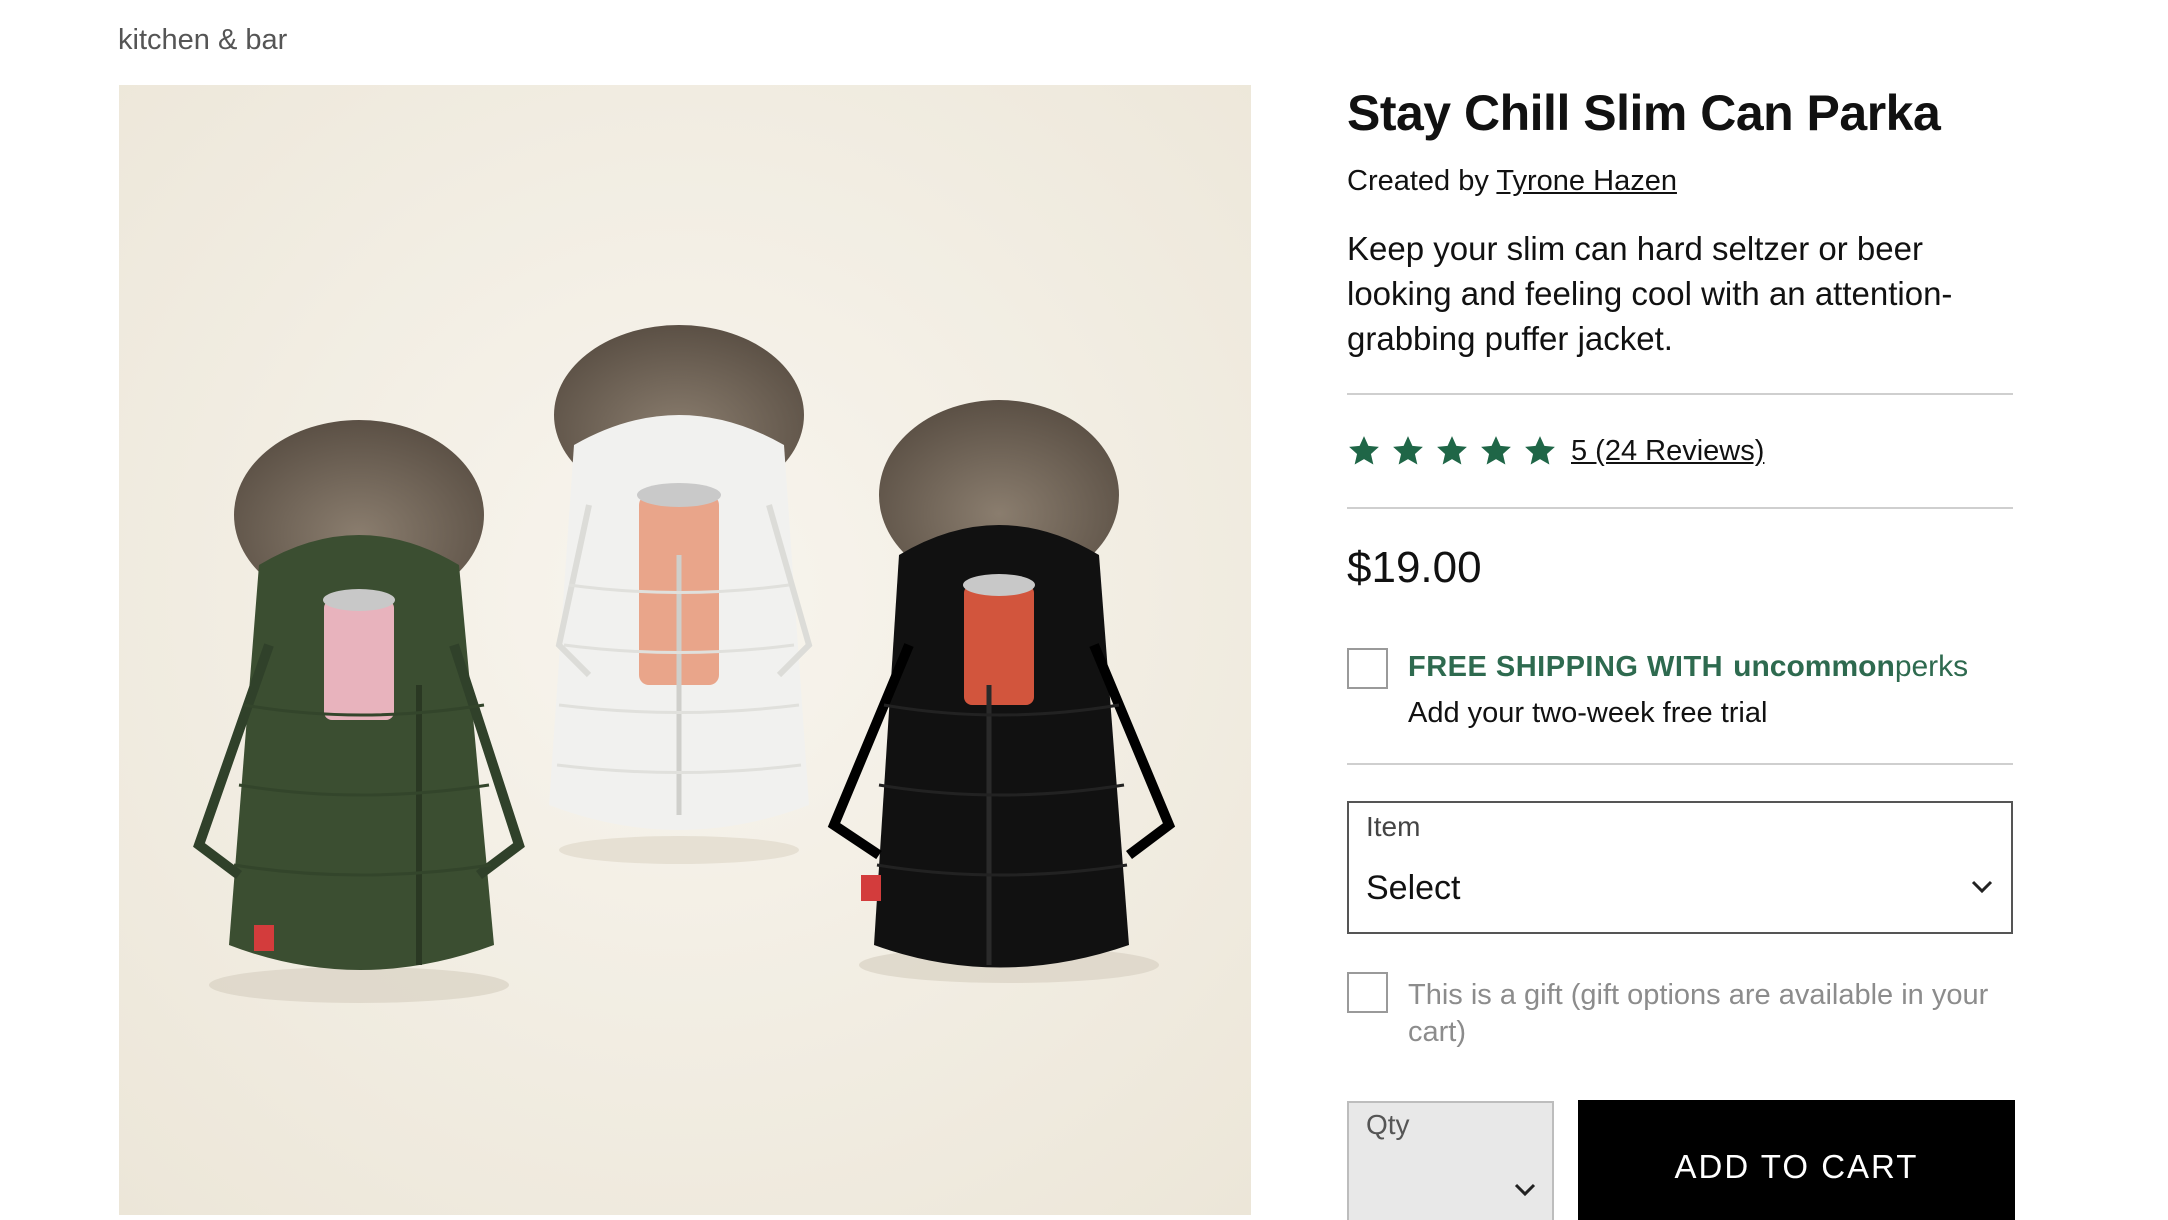 This screenshot has height=1220, width=2168. What do you see at coordinates (1388, 1124) in the screenshot?
I see `qty-label: Qty` at bounding box center [1388, 1124].